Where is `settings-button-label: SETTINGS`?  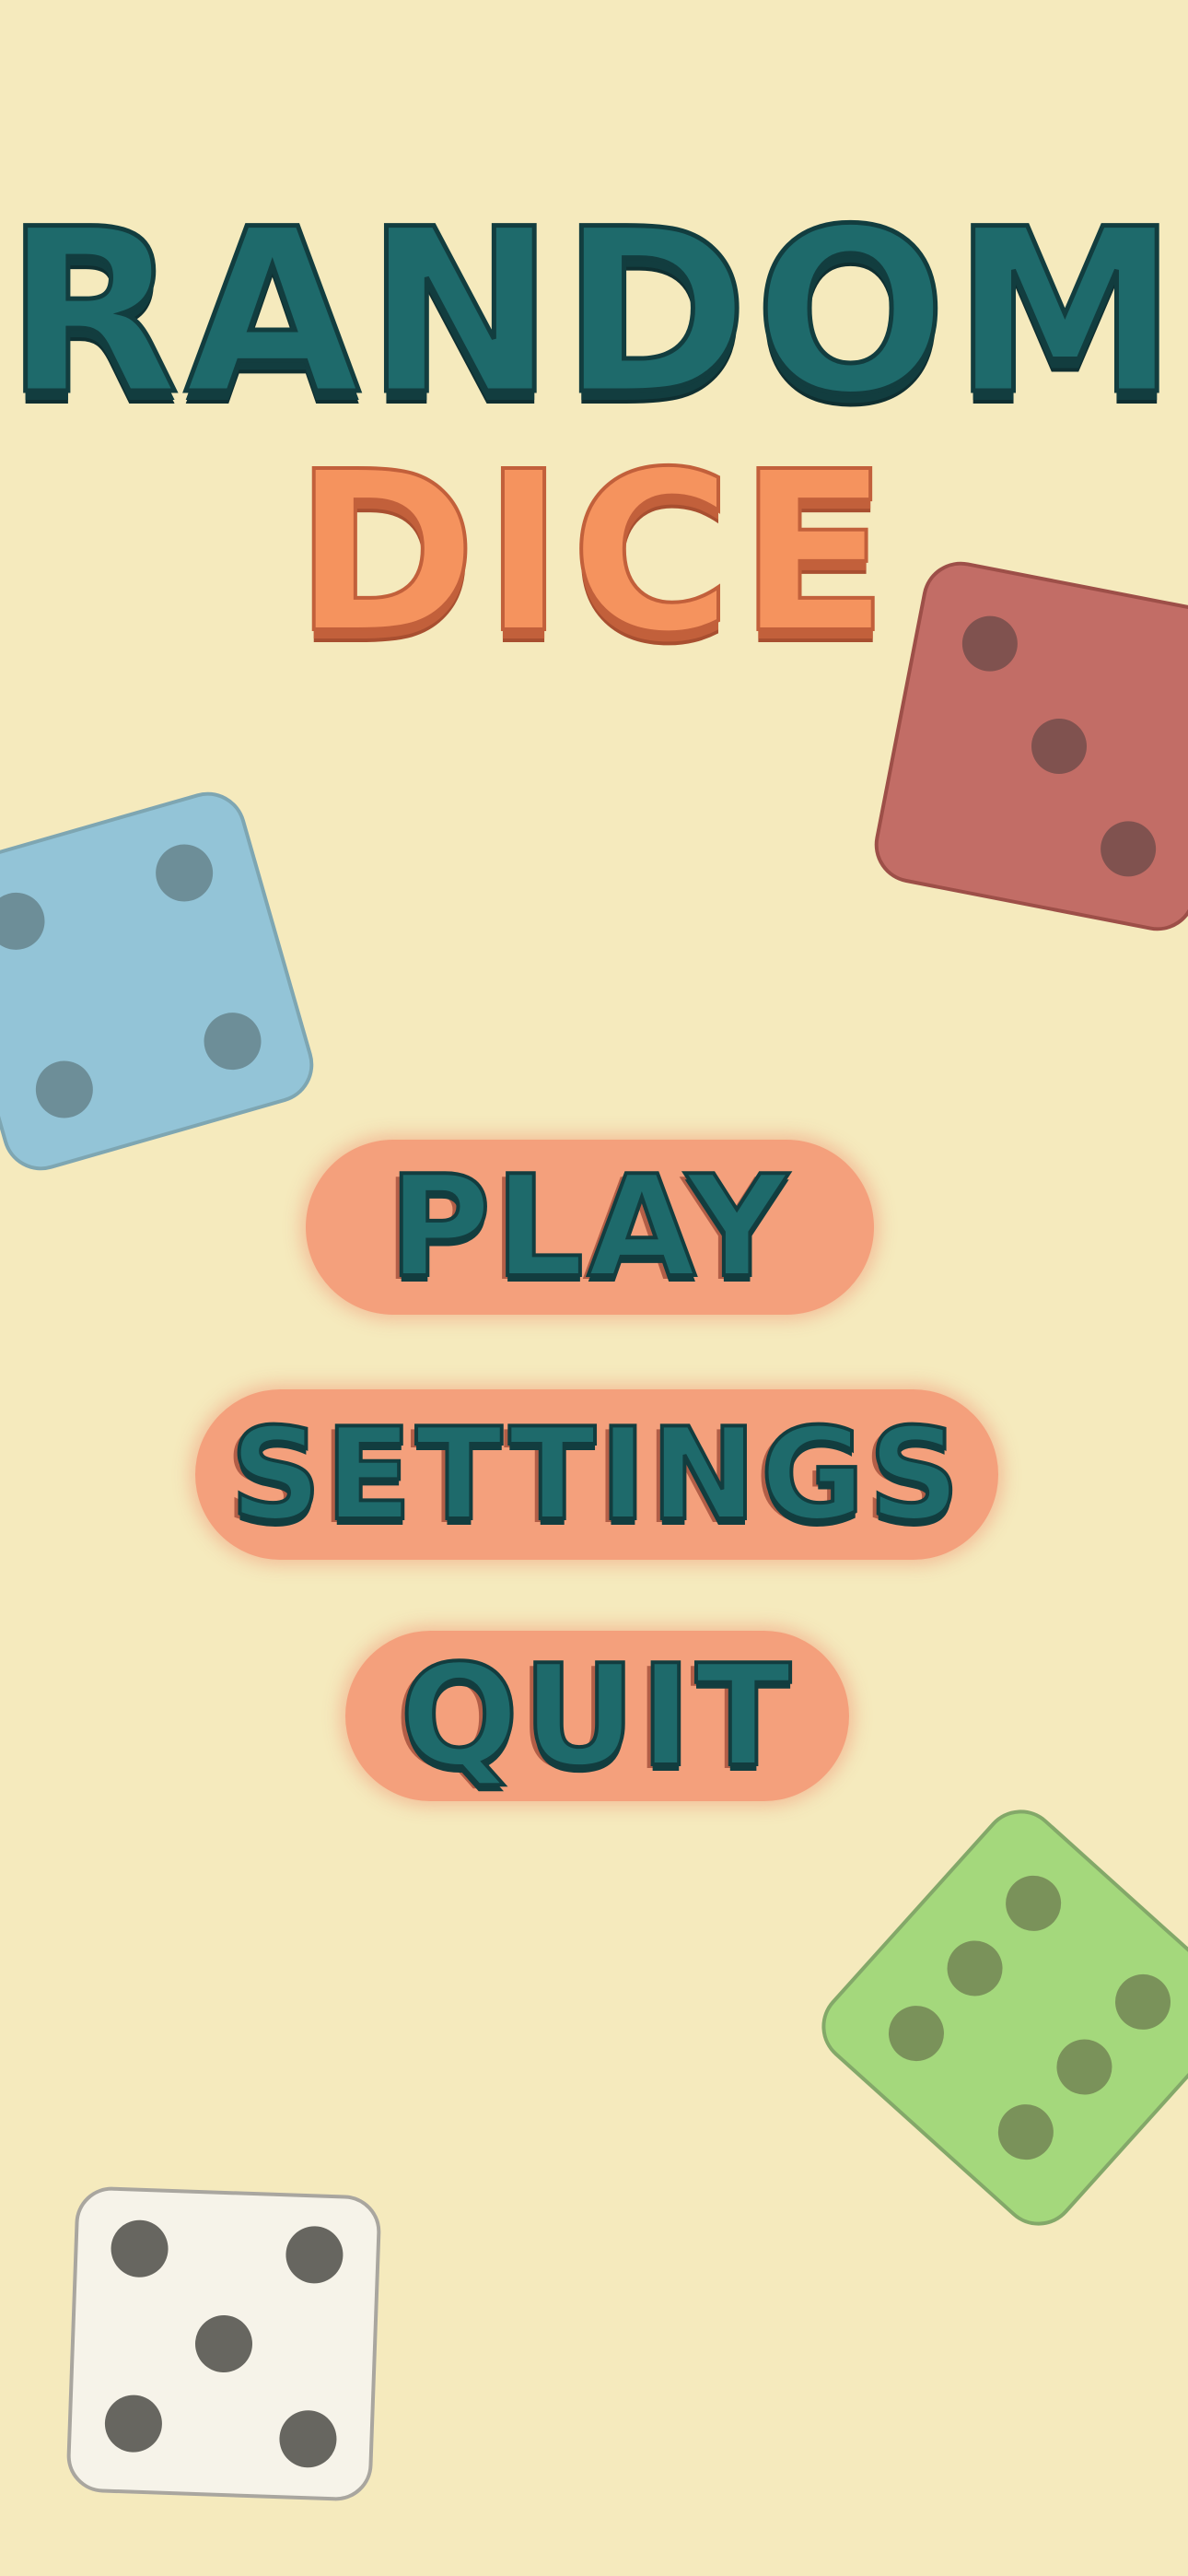
settings-button-label: SETTINGS is located at coordinates (596, 1474).